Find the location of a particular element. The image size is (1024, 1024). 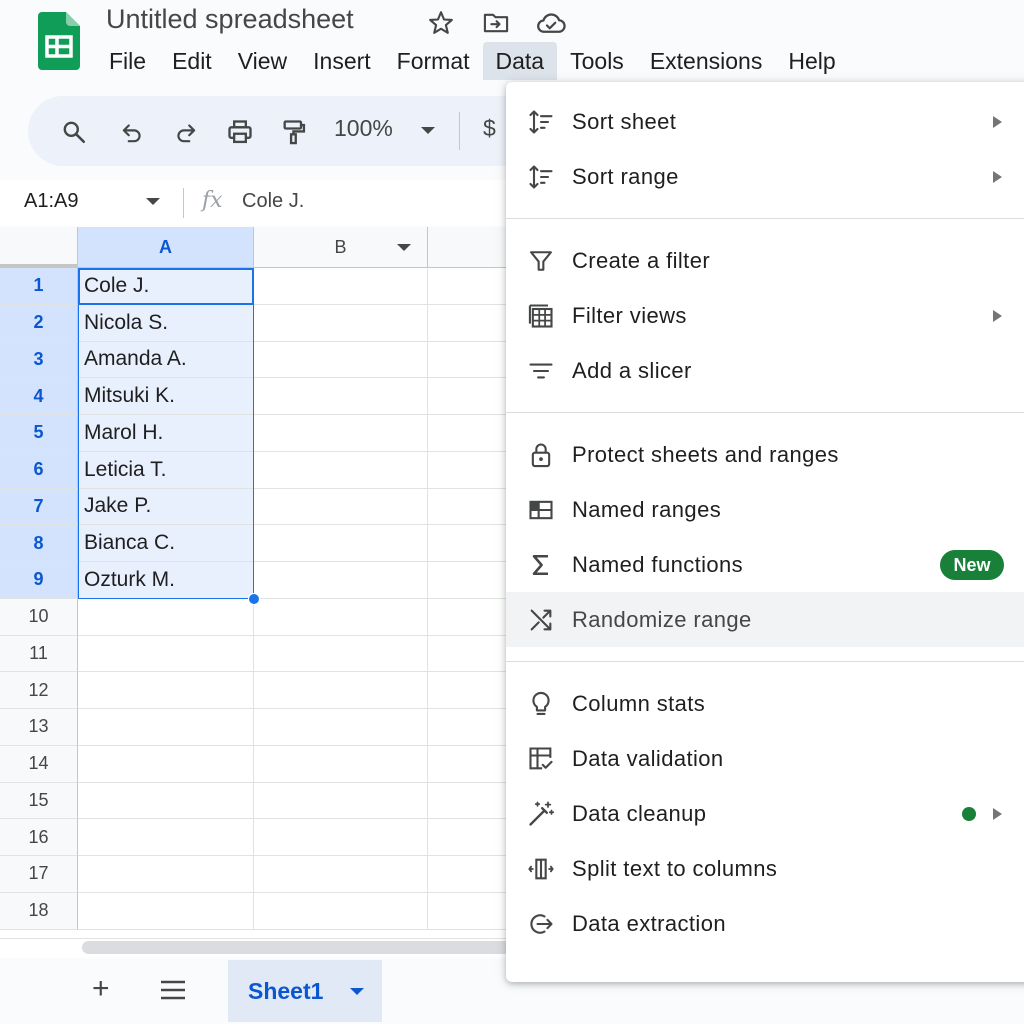

menu-item-column-stats: Column stats is located at coordinates (765, 703).